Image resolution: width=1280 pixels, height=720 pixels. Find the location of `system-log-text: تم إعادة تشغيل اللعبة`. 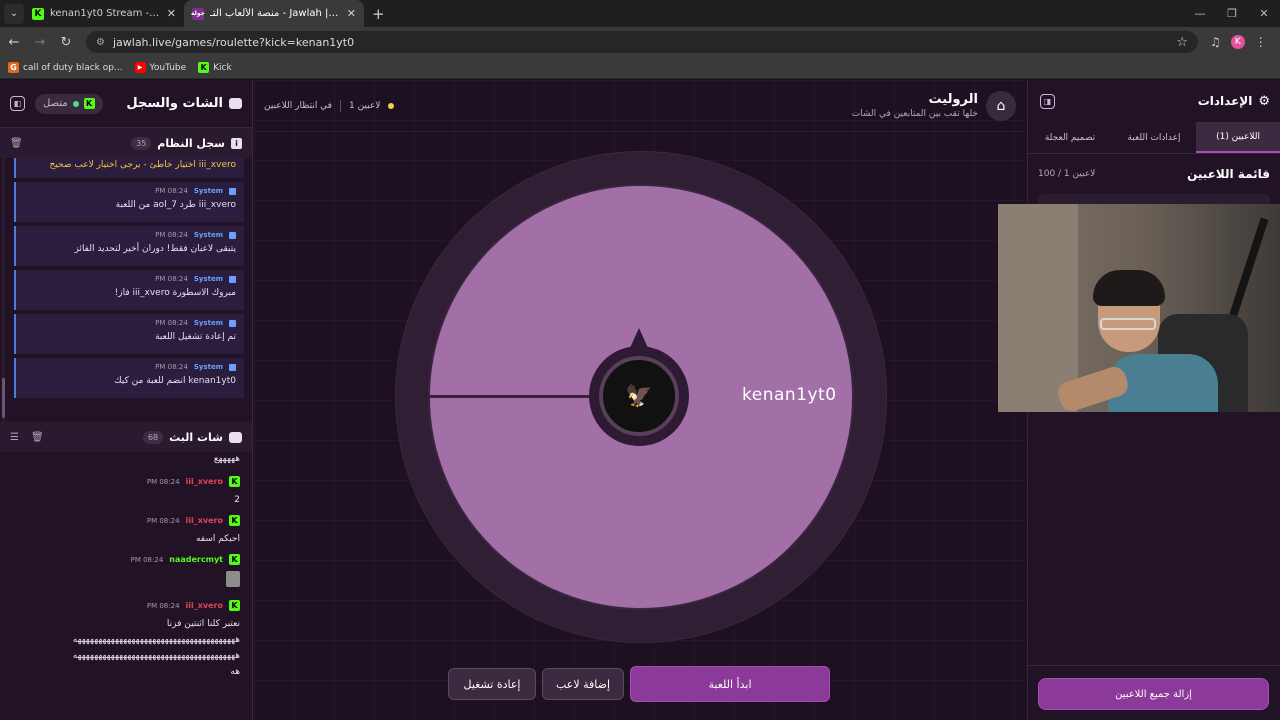

system-log-text: تم إعادة تشغيل اللعبة is located at coordinates (195, 337).